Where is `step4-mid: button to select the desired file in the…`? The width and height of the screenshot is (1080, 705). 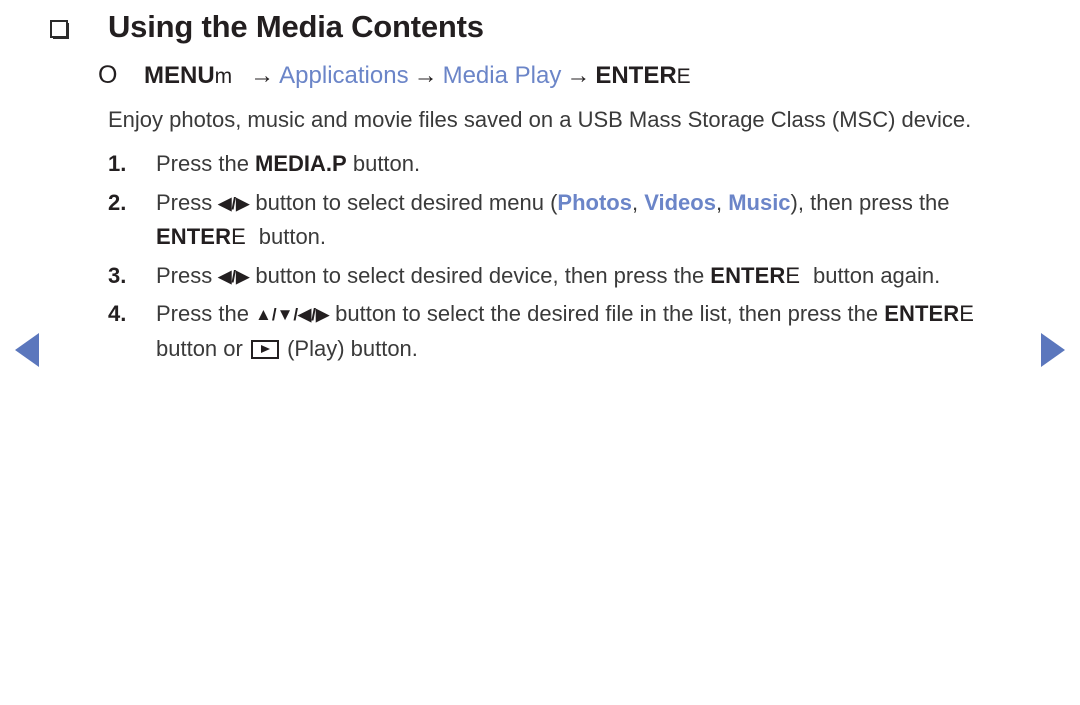
step4-mid: button to select the desired file in the… is located at coordinates (607, 314).